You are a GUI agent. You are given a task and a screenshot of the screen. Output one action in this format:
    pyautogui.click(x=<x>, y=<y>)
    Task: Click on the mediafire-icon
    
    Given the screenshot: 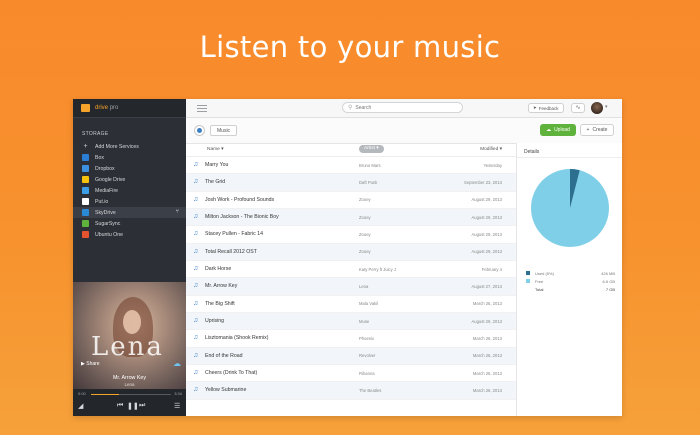 What is the action you would take?
    pyautogui.click(x=85, y=190)
    